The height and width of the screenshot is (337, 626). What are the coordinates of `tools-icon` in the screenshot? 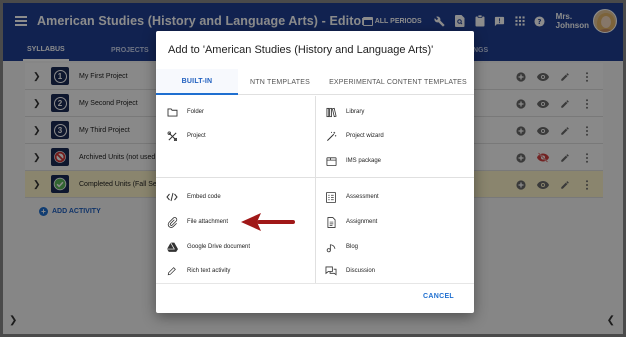 It's located at (172, 136).